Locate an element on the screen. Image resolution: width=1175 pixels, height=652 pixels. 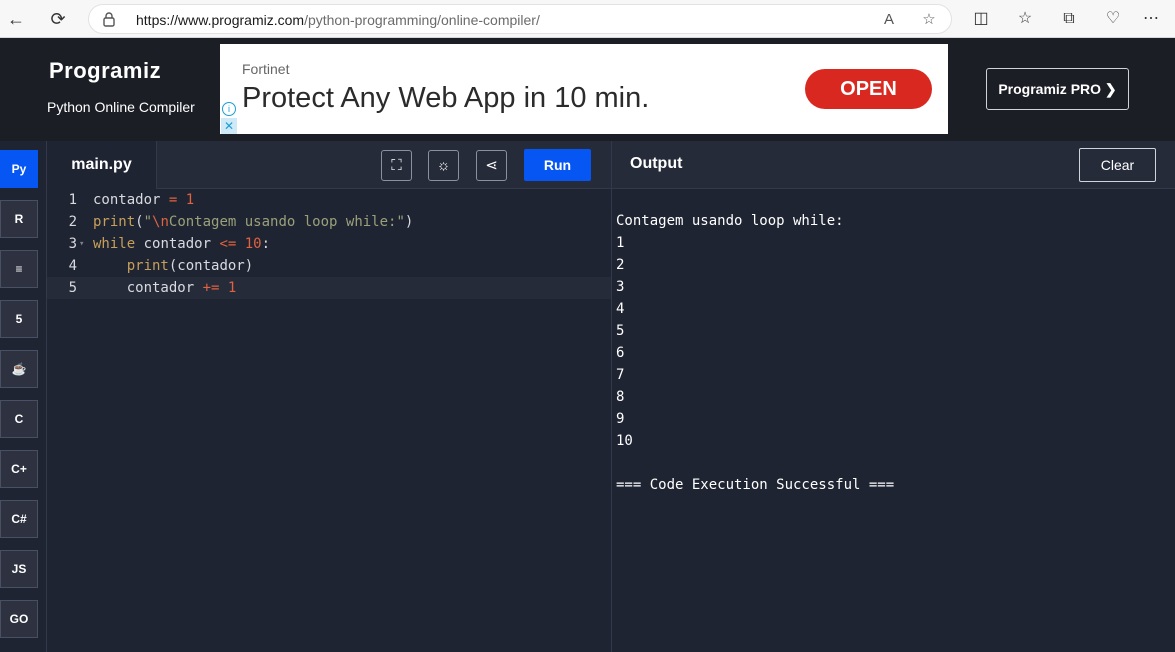
output-line: 5 is located at coordinates (620, 331).